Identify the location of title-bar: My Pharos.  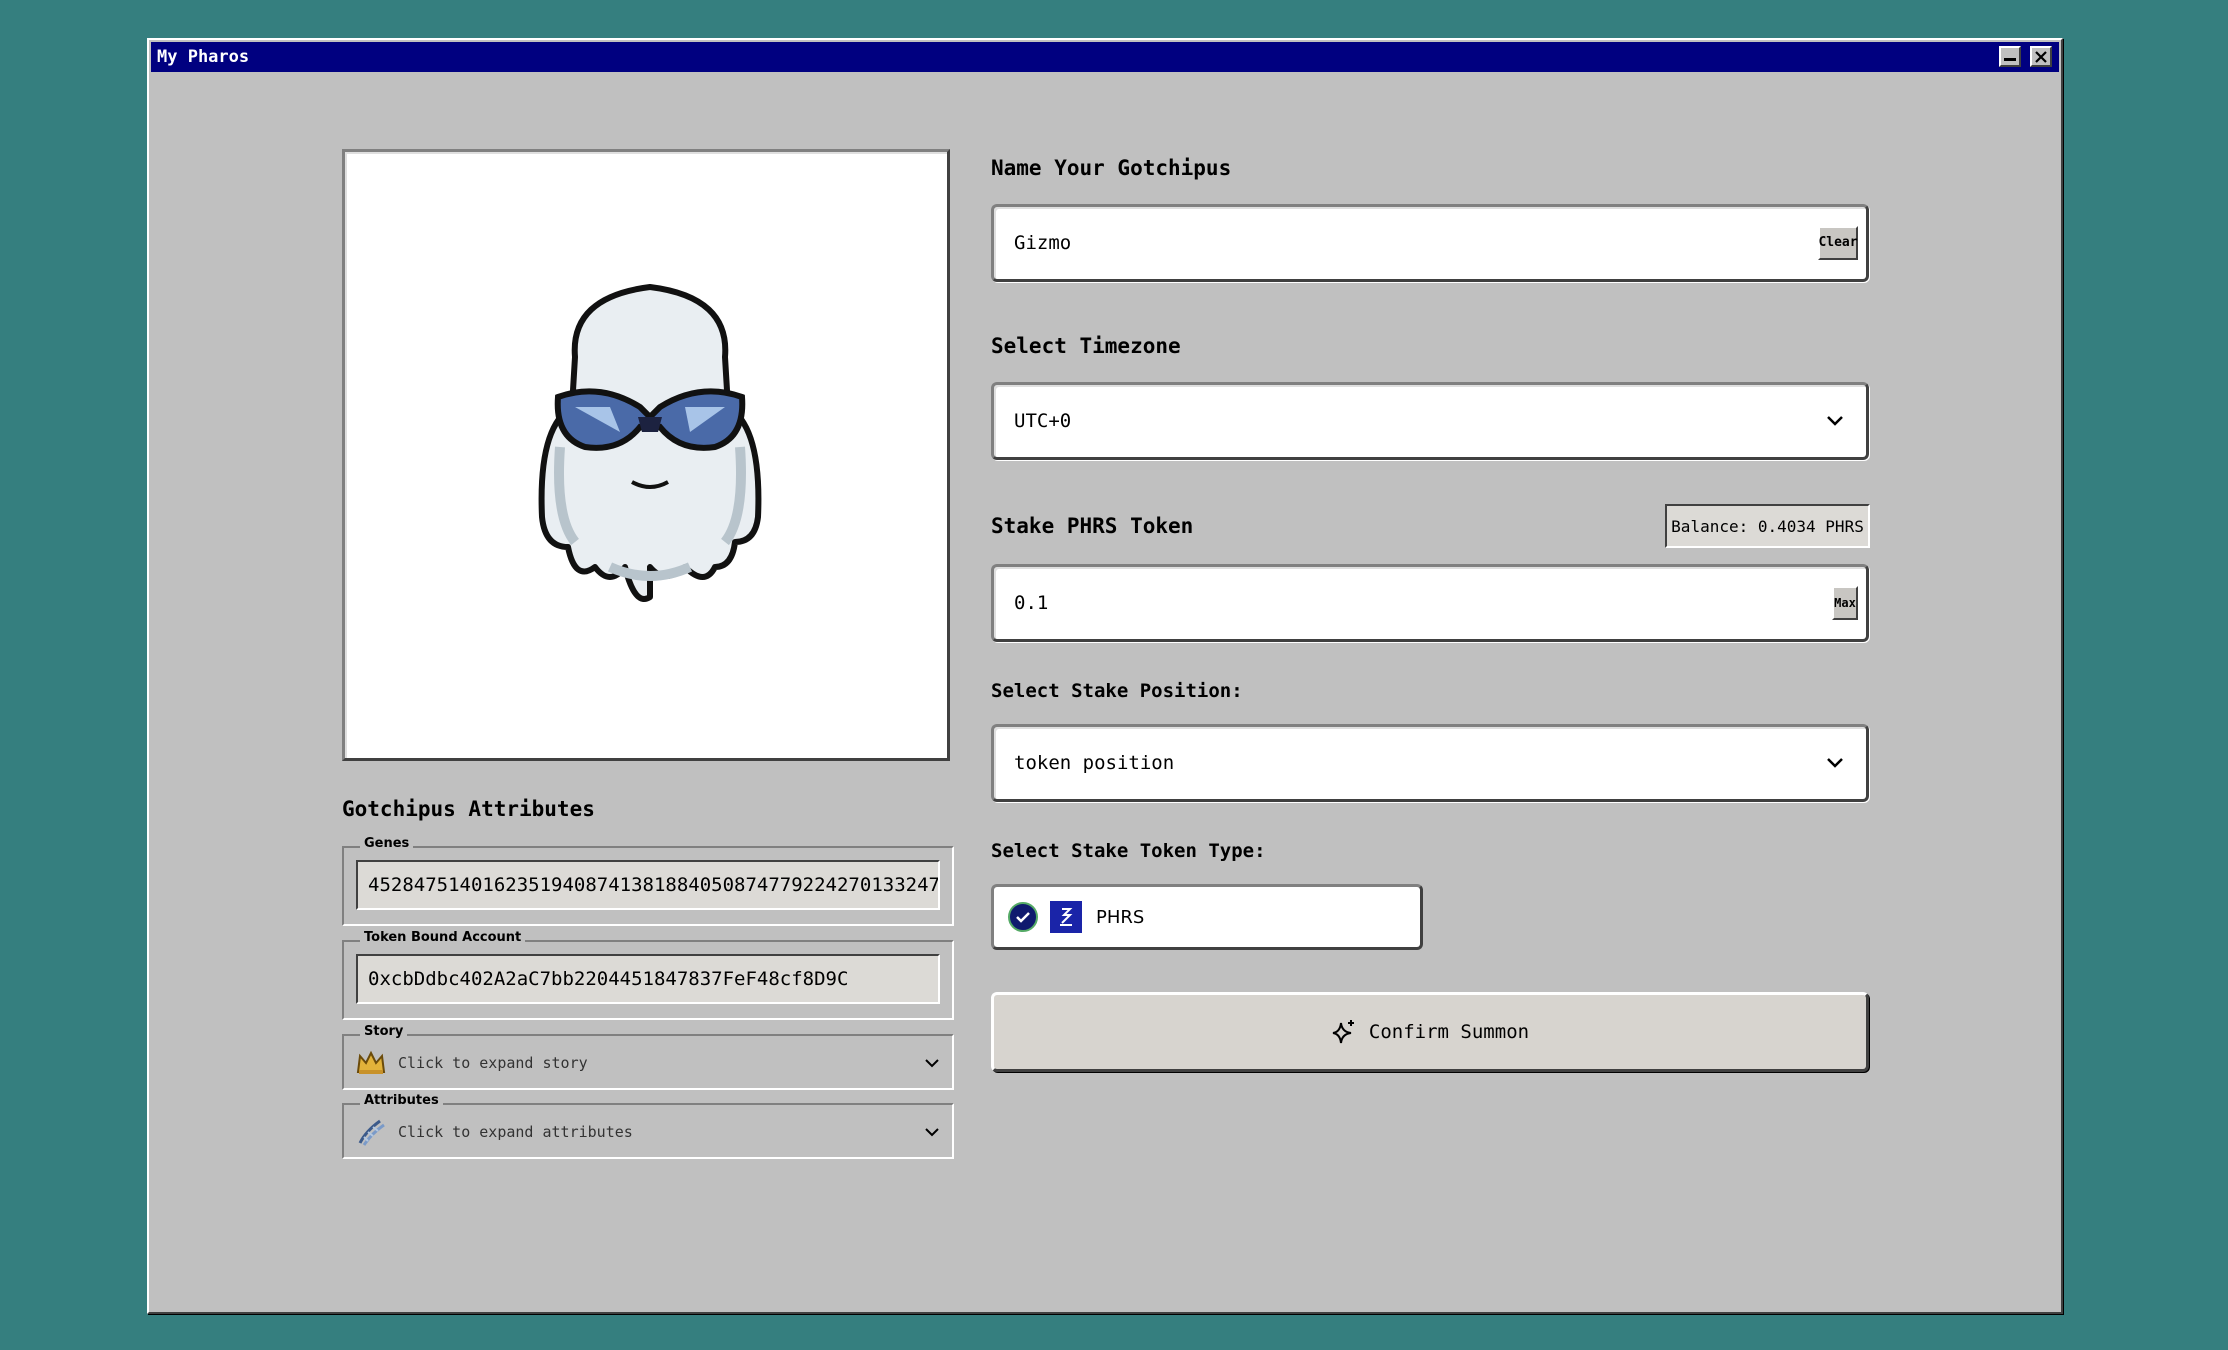
(1105, 57).